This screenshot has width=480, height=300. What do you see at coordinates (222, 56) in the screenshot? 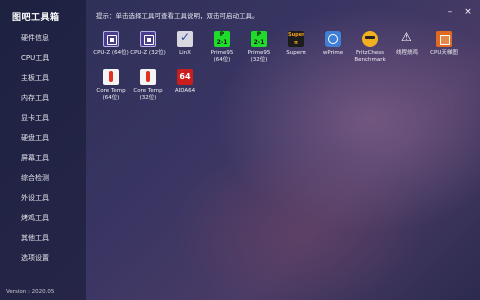
I see `tool-label: Prime95 (64位)` at bounding box center [222, 56].